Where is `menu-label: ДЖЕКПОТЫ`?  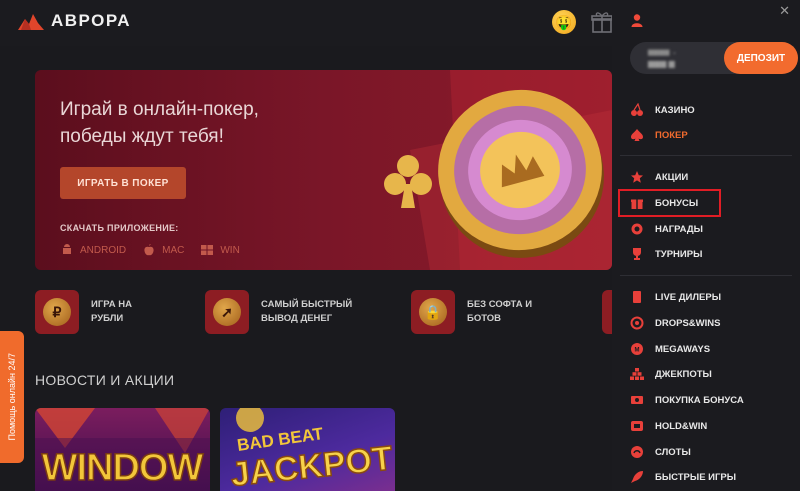 menu-label: ДЖЕКПОТЫ is located at coordinates (683, 374).